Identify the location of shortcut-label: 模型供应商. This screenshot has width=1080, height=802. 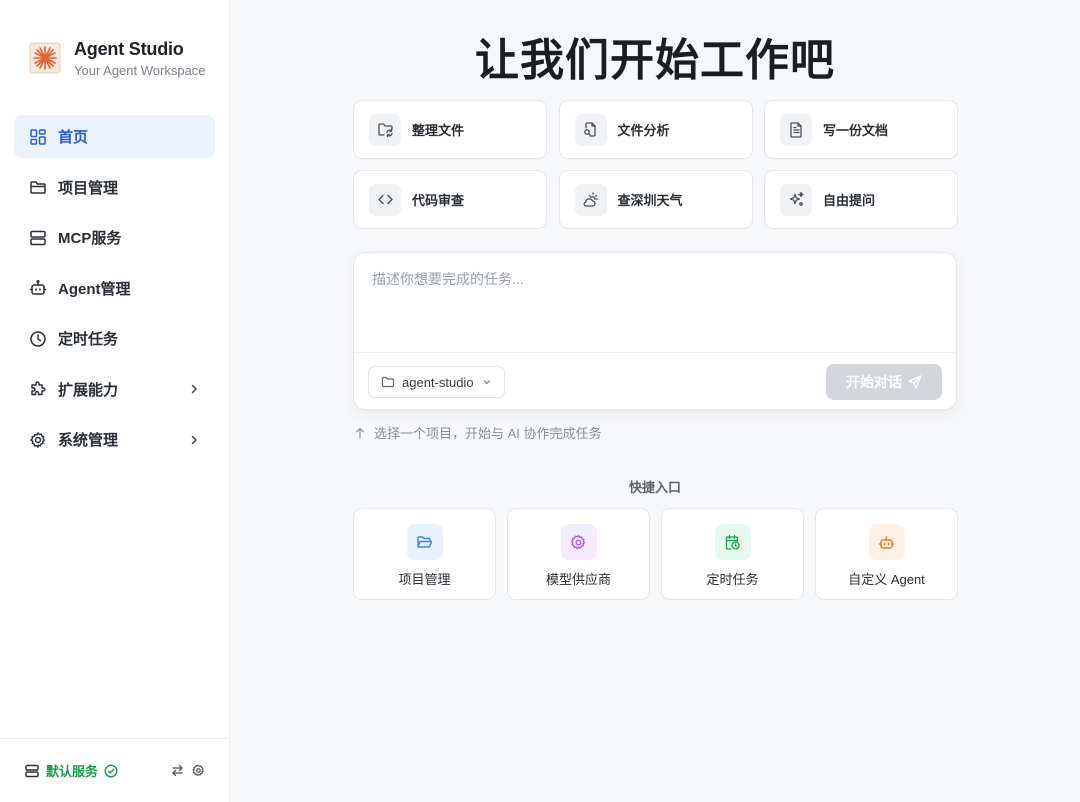
(578, 579).